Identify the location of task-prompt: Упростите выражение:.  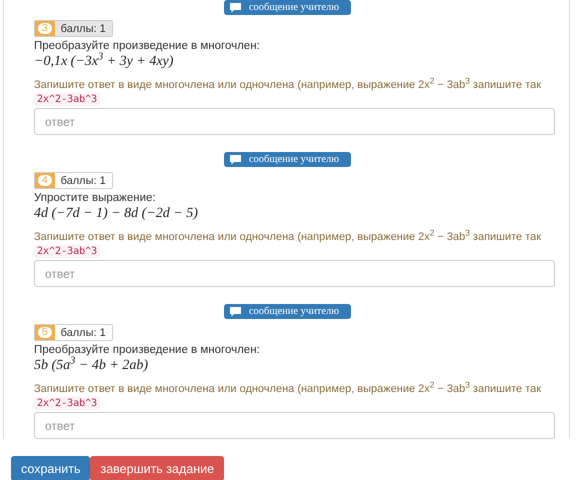
(95, 198).